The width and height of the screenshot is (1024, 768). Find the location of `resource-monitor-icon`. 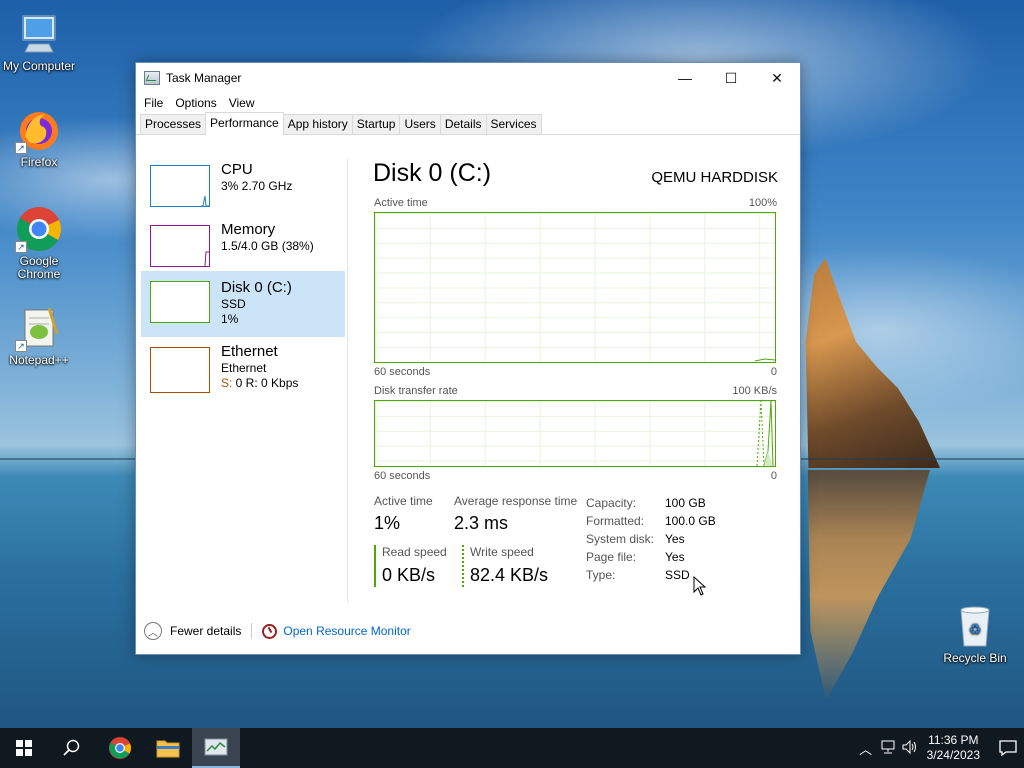

resource-monitor-icon is located at coordinates (270, 631).